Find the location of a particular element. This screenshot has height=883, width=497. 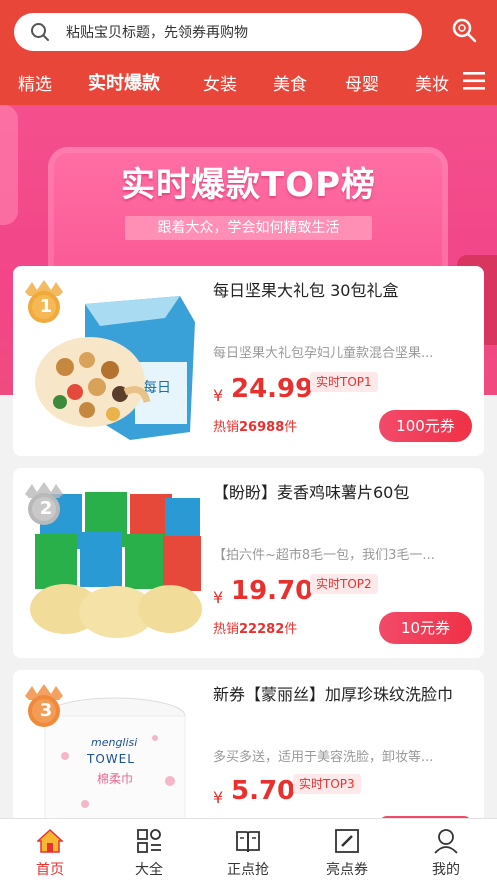

nav-all: 大全 is located at coordinates (149, 851).